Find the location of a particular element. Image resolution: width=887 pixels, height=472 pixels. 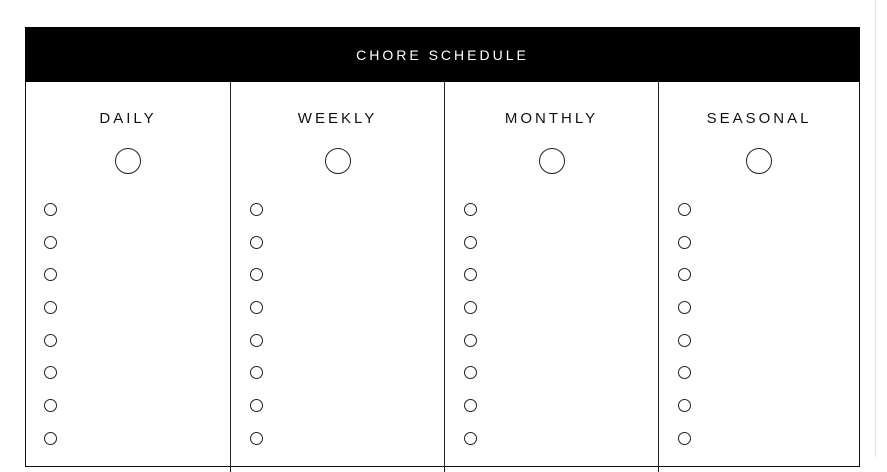

column-heading-weekly: WEEKLY is located at coordinates (337, 118).